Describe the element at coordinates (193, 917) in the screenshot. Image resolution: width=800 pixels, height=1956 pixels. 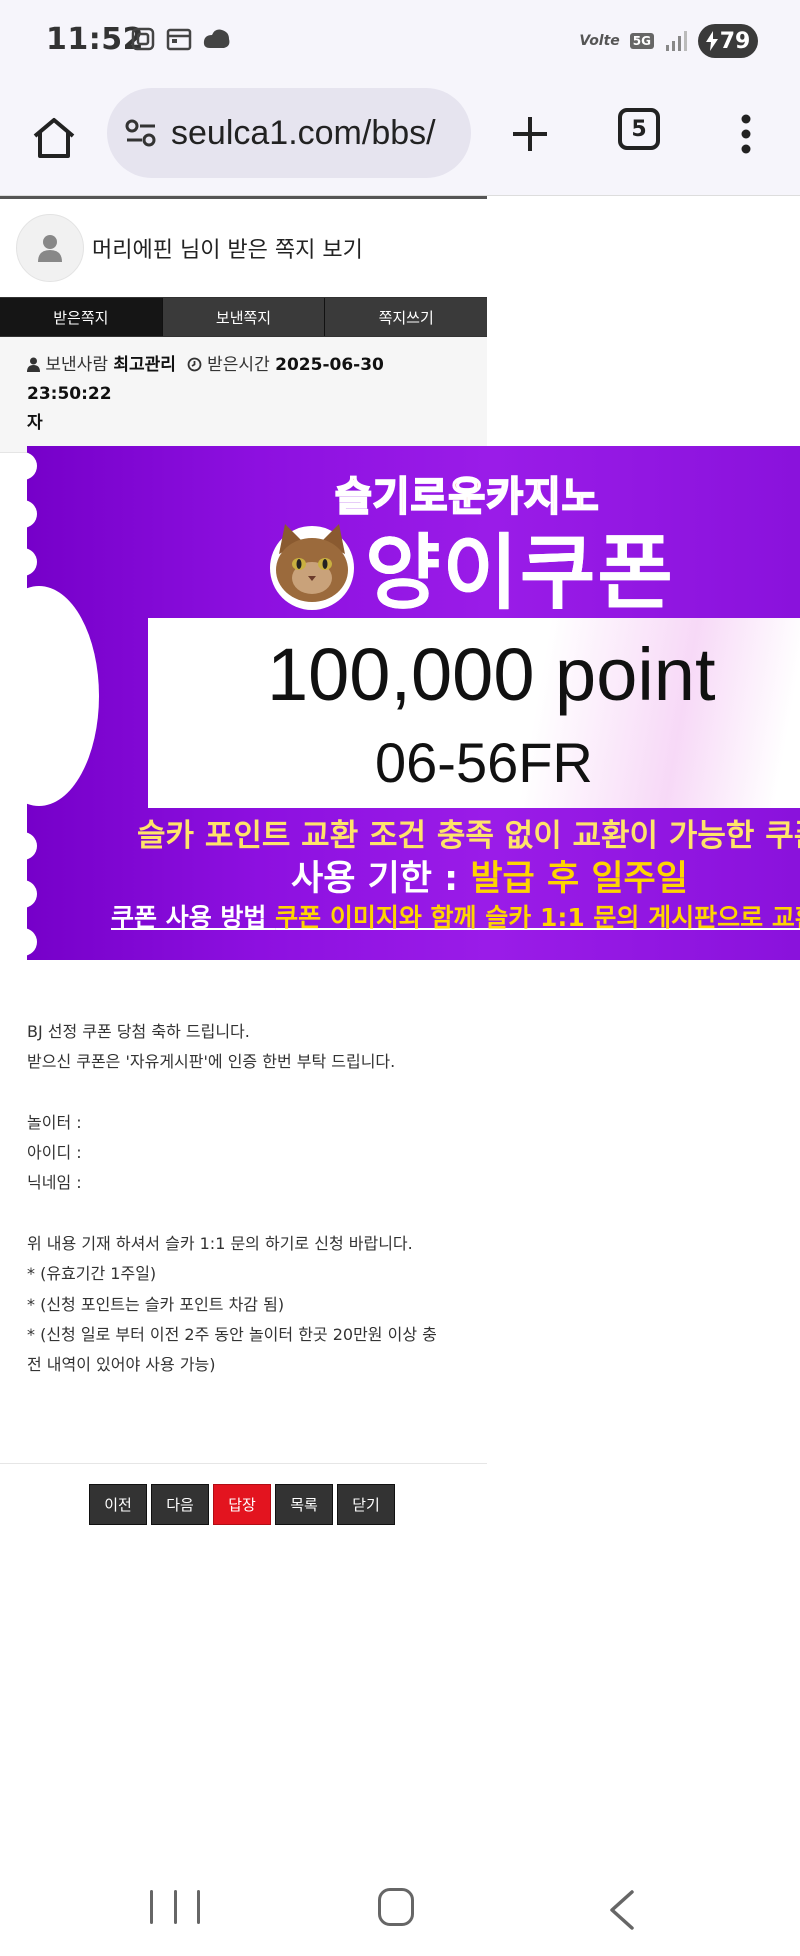
I see `coupon-usage-label: 쿠폰 사용 방법` at that location.